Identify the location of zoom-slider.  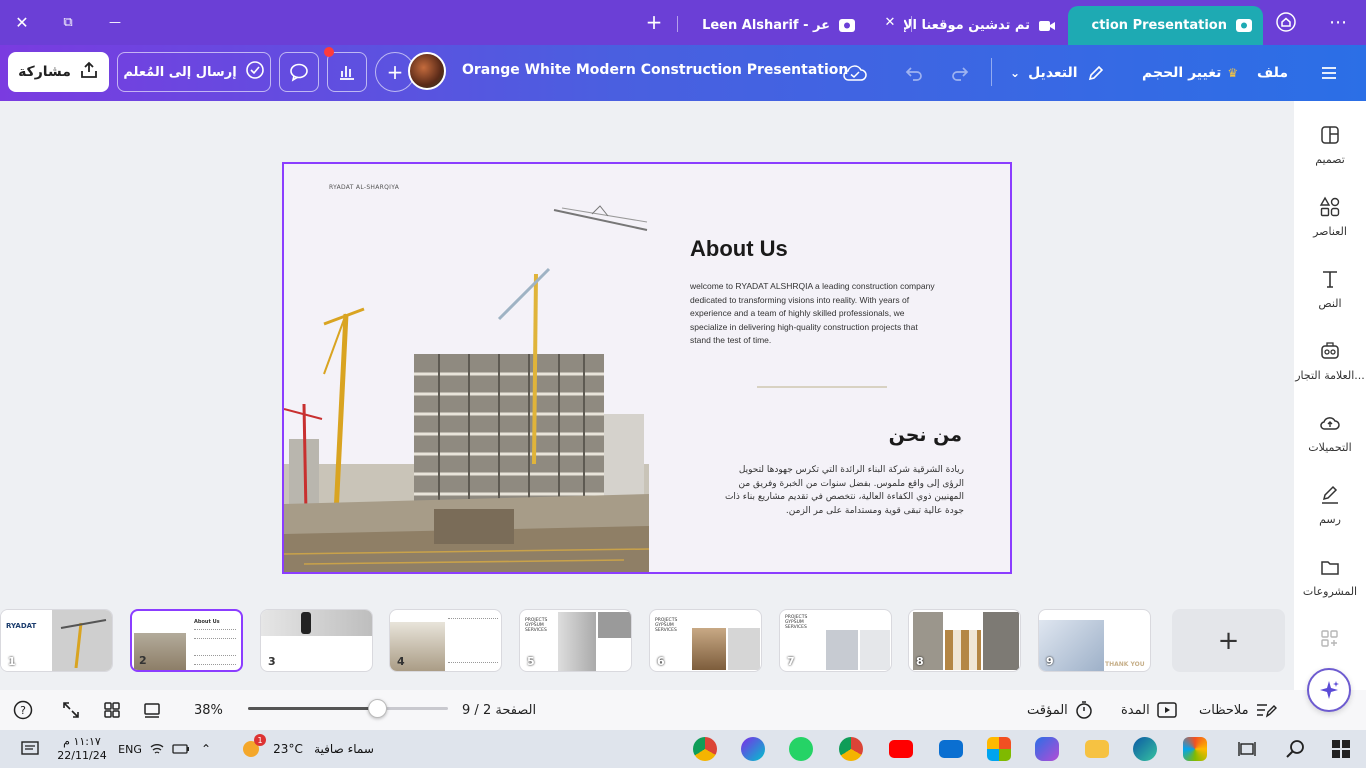
(348, 708).